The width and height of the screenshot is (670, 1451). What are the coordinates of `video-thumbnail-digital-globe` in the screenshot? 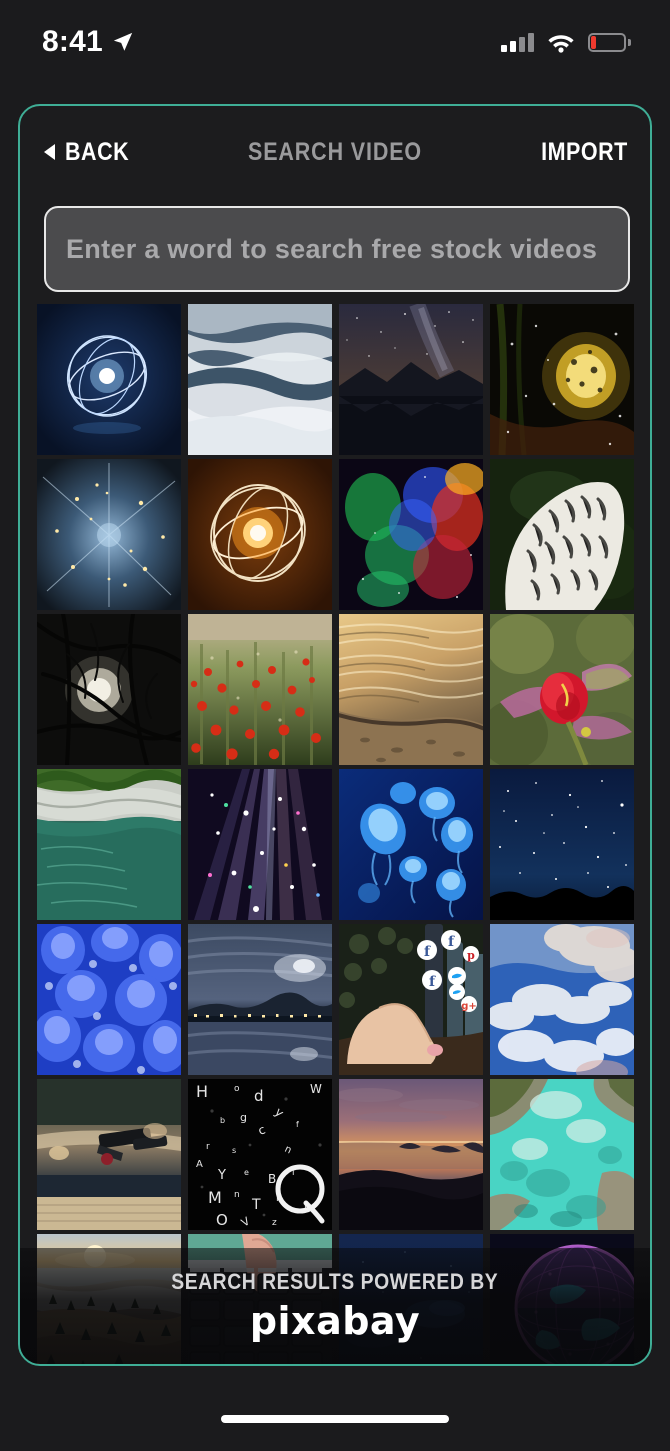 It's located at (562, 1299).